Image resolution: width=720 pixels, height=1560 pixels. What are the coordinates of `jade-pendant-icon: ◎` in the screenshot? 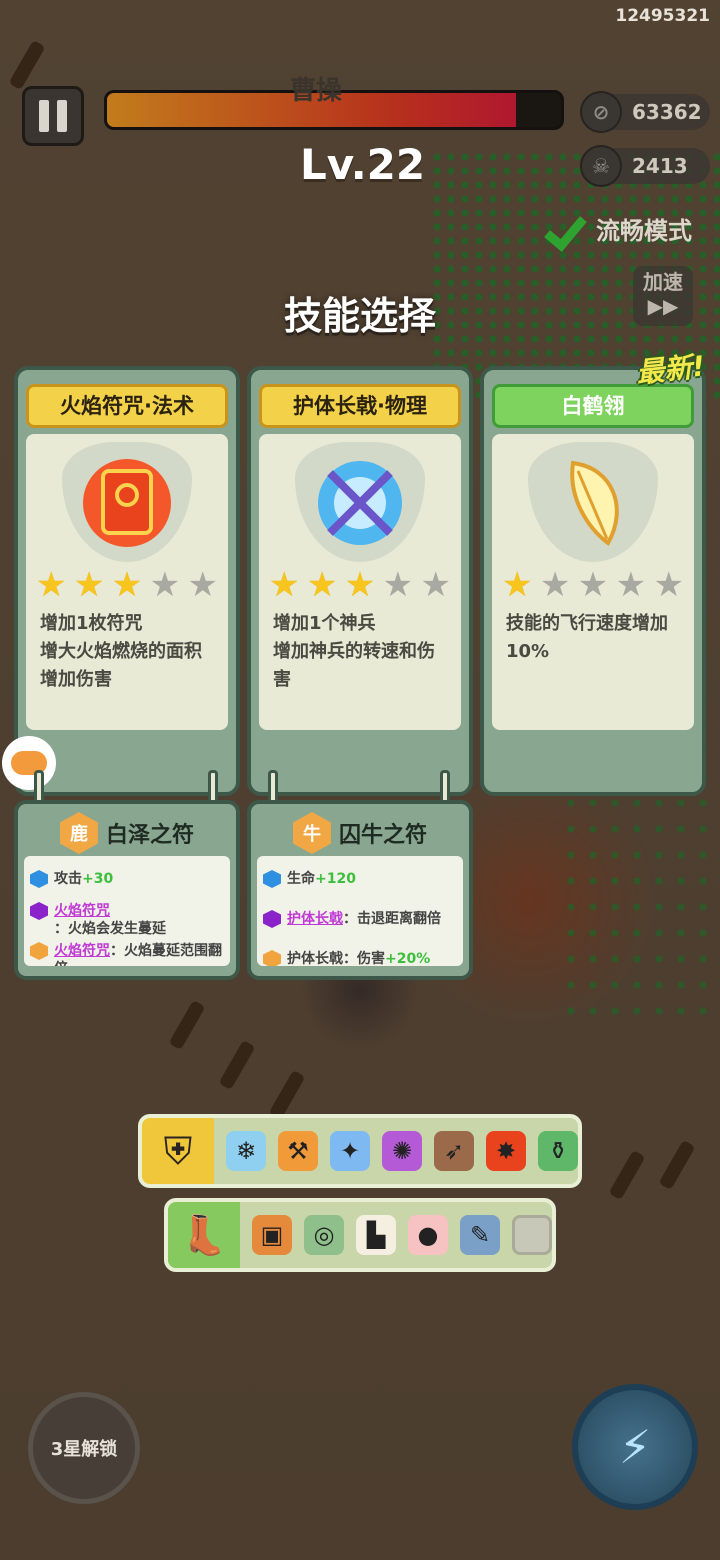 It's located at (324, 1235).